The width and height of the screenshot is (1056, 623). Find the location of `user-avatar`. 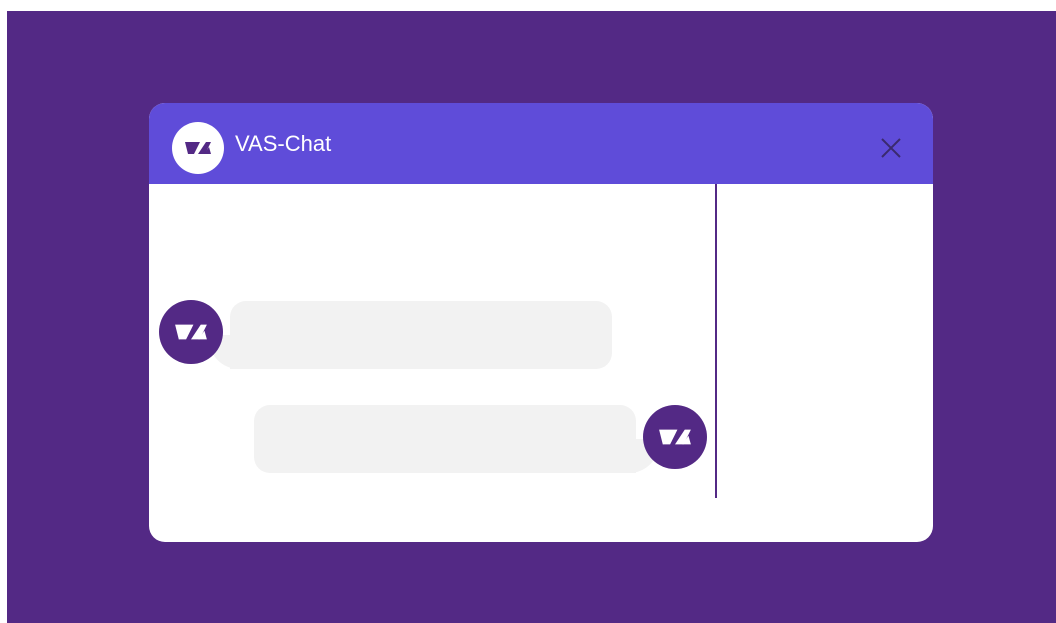

user-avatar is located at coordinates (675, 437).